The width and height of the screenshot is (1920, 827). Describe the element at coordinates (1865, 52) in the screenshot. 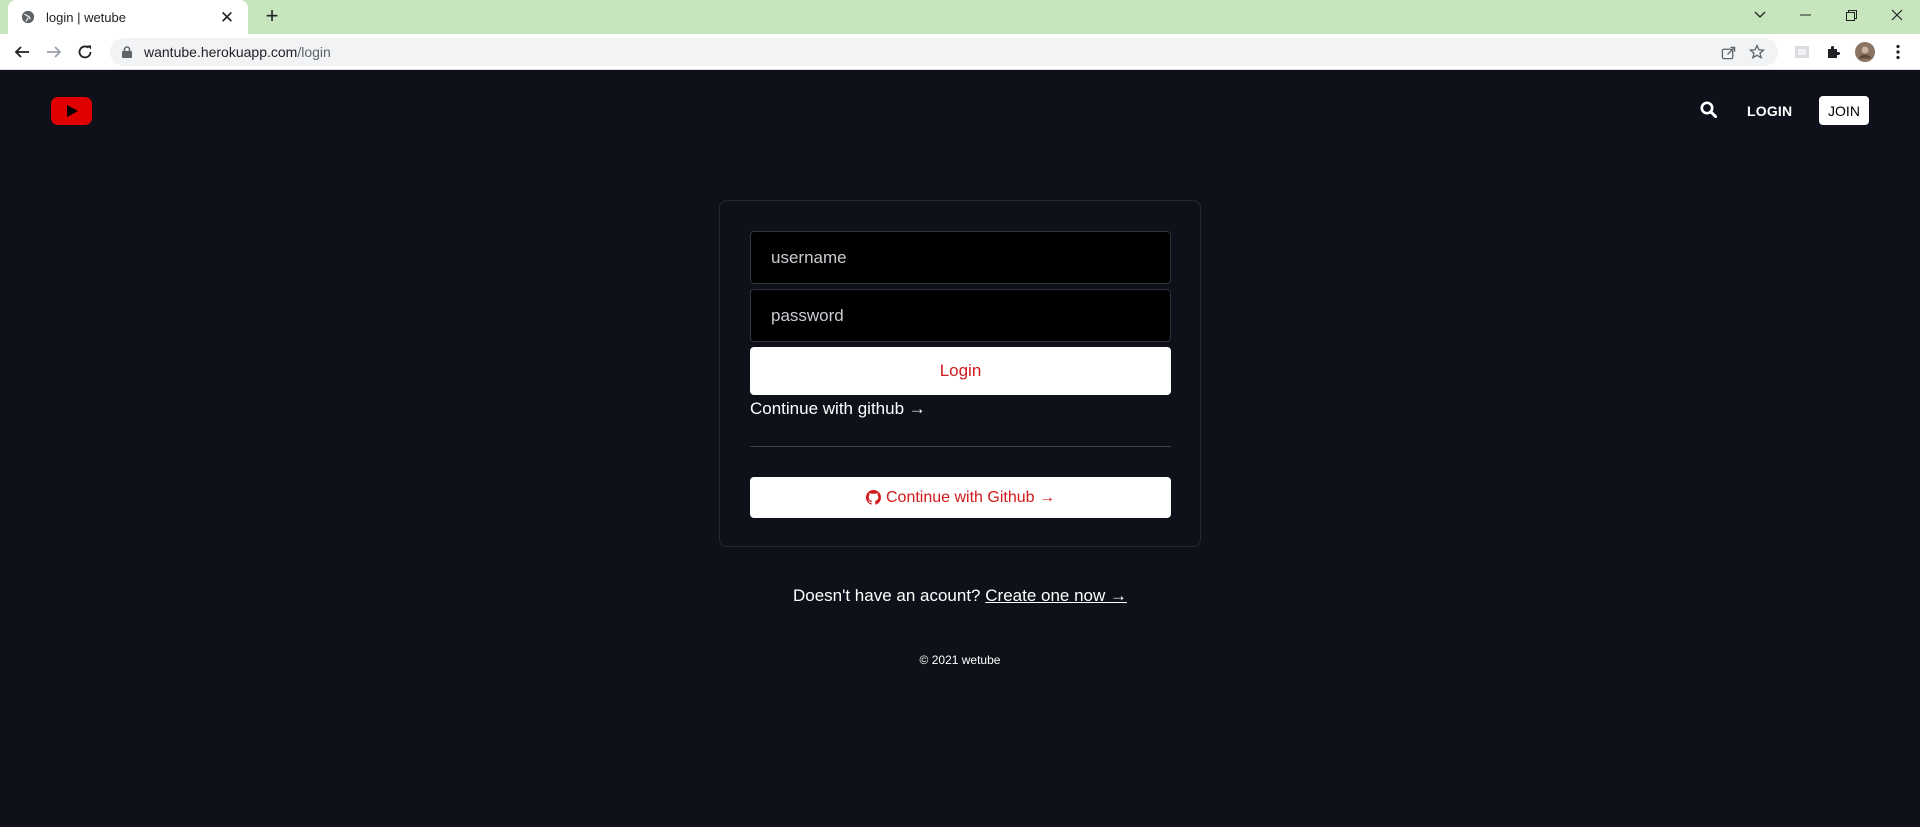

I see `profile-avatar-icon` at that location.